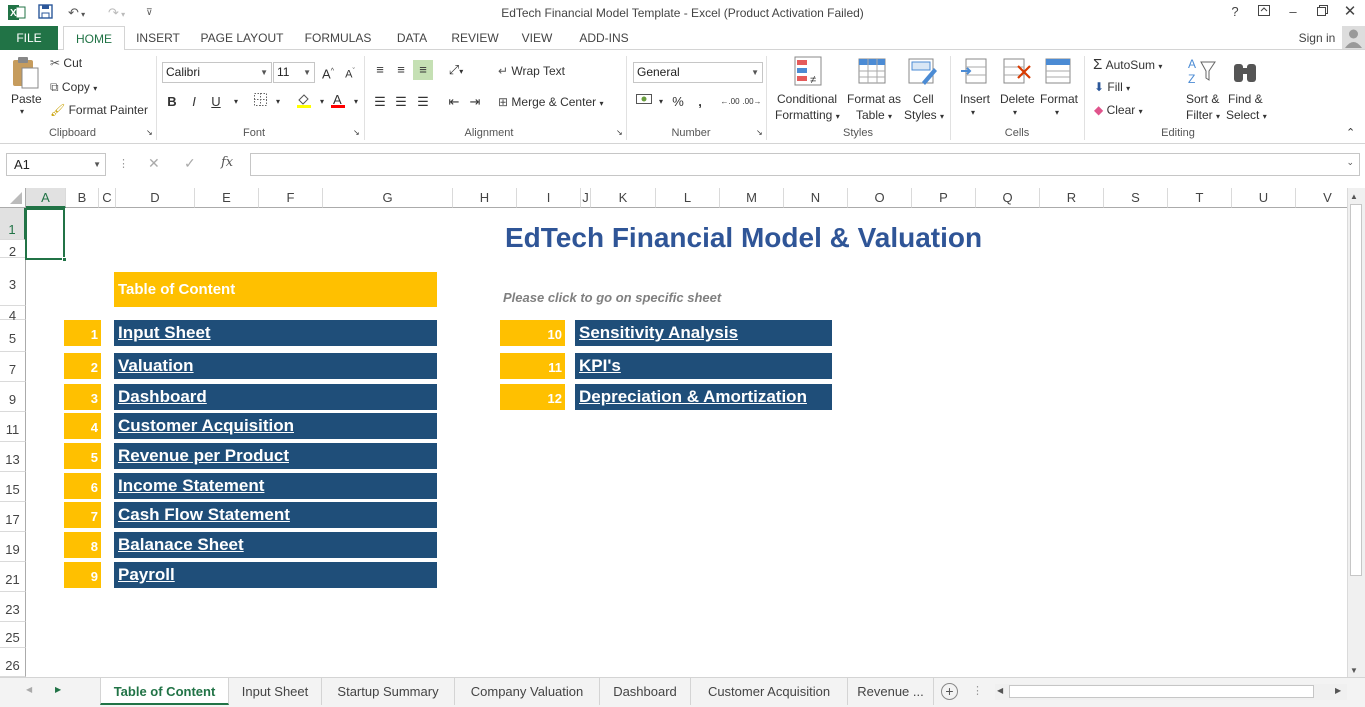  What do you see at coordinates (1235, 12) in the screenshot?
I see `help-button: ?` at bounding box center [1235, 12].